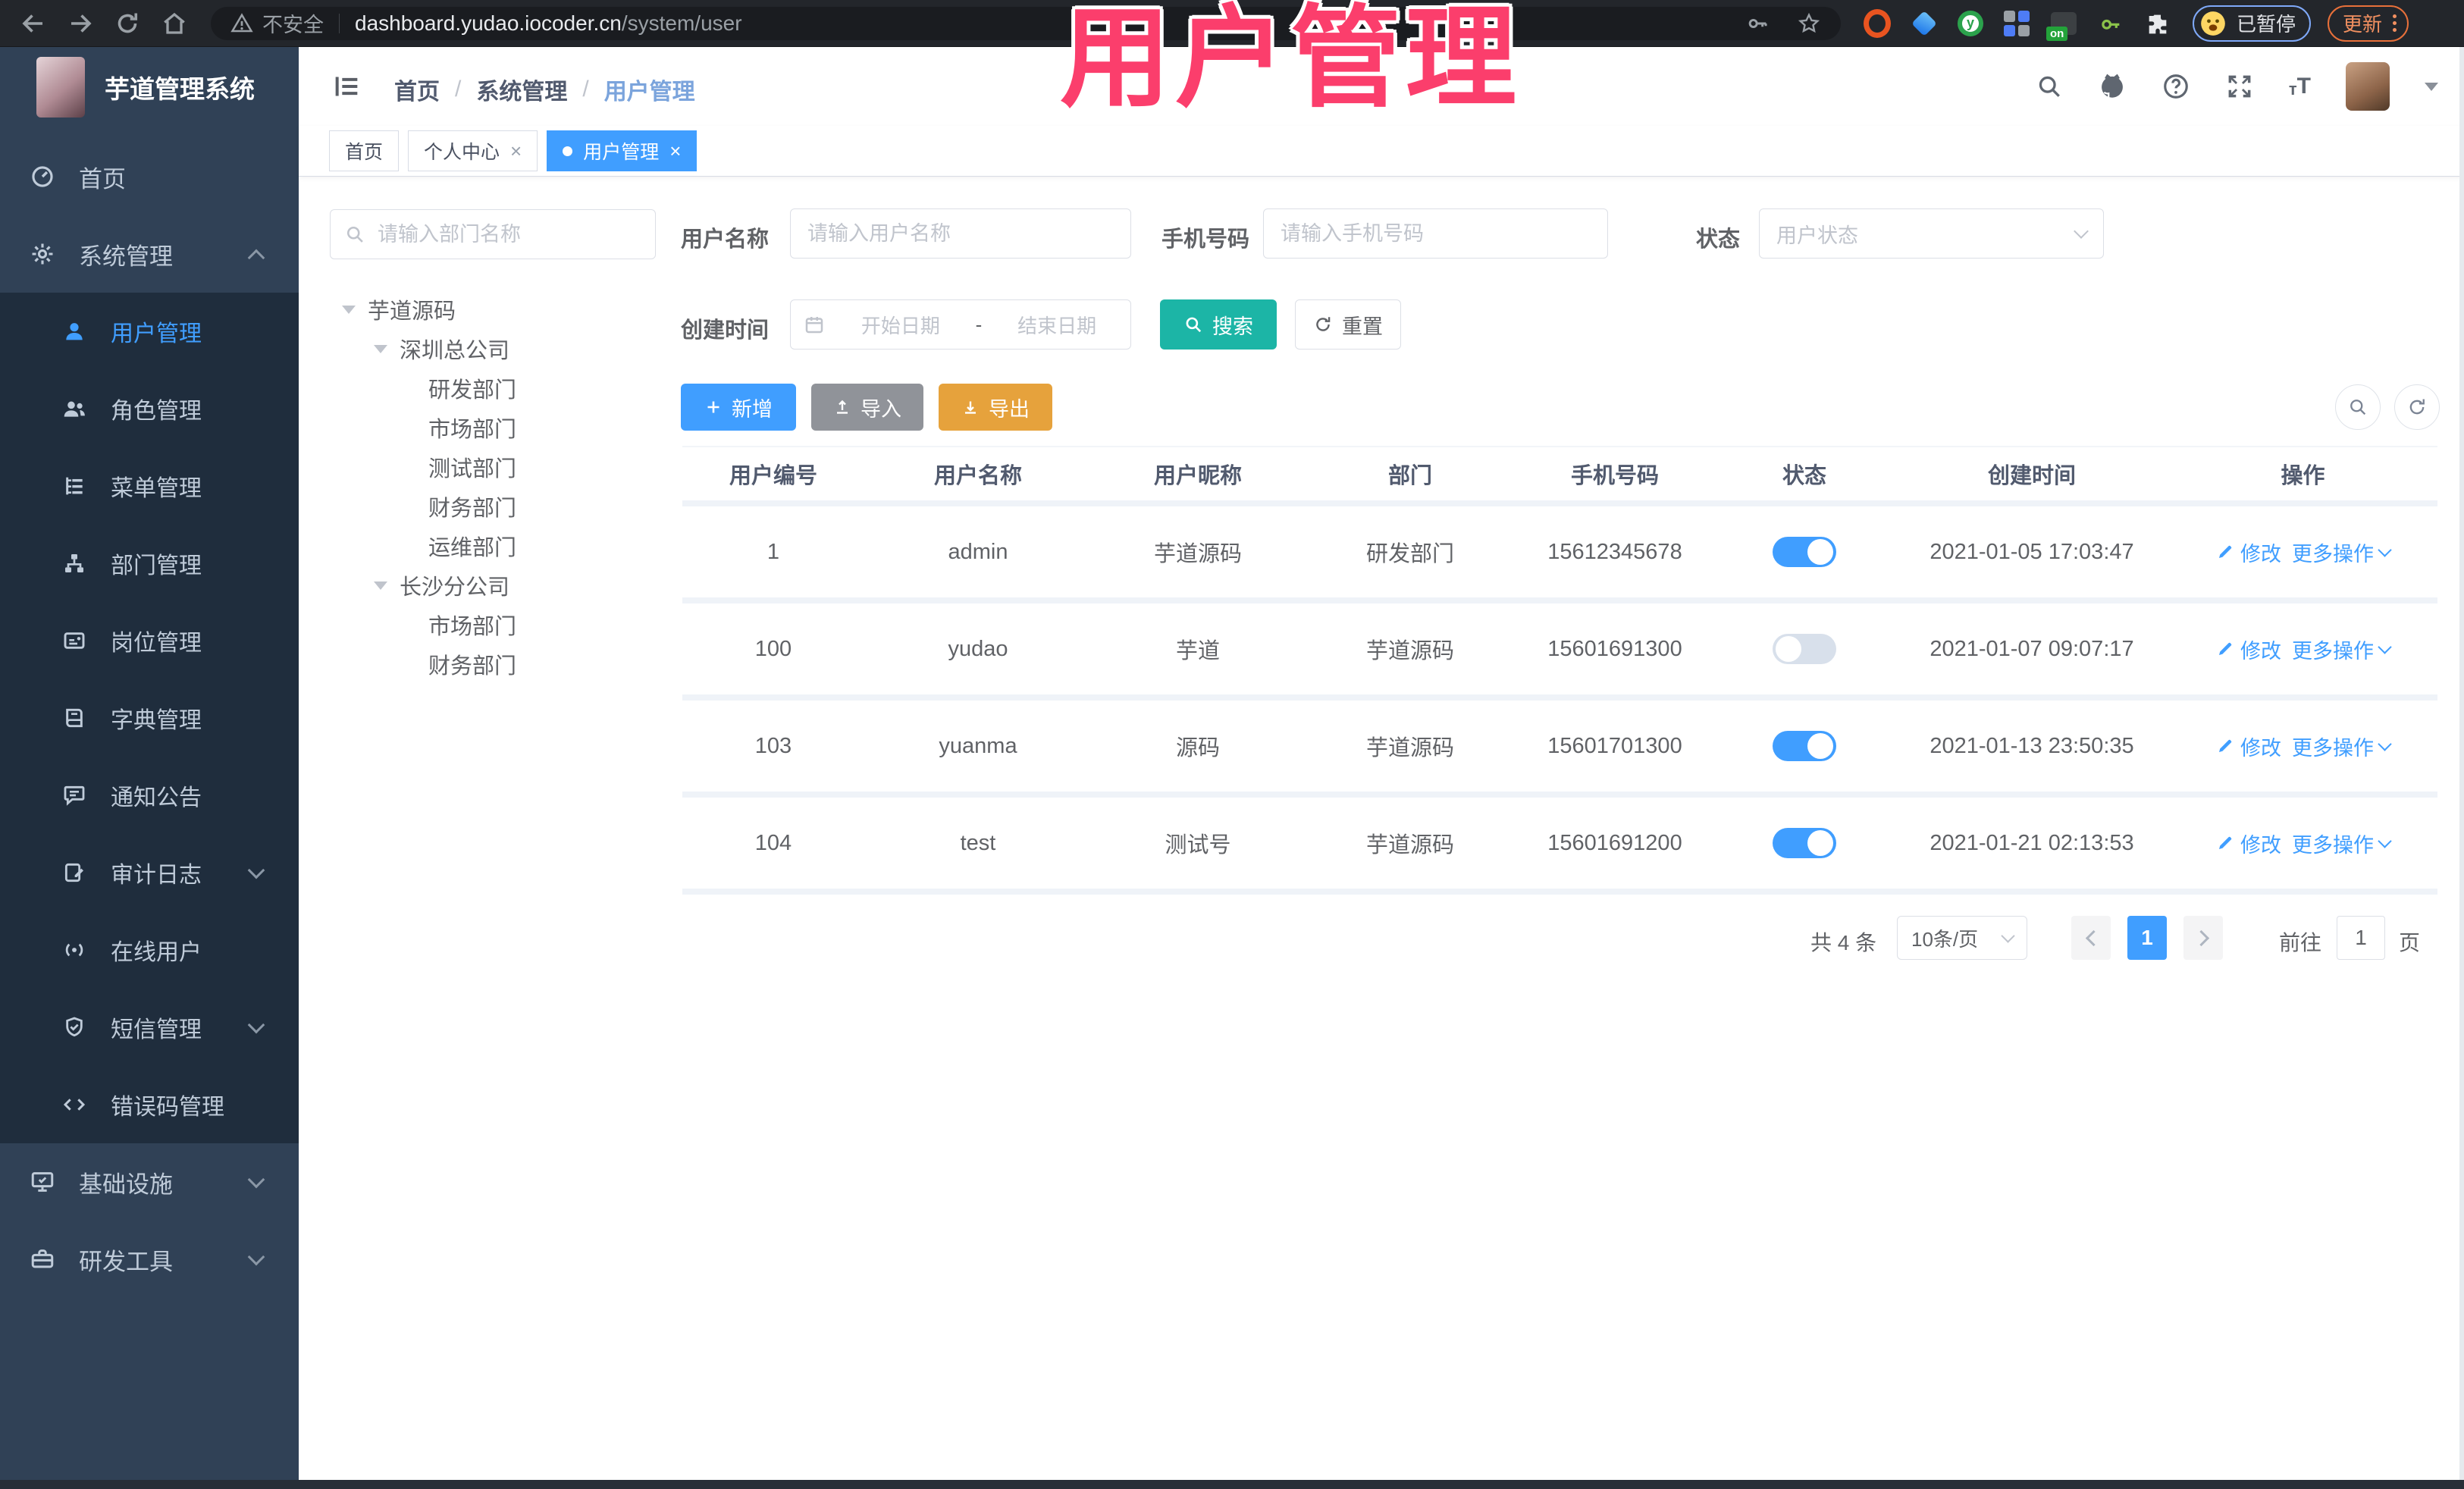  What do you see at coordinates (150, 563) in the screenshot?
I see `sidebar-item-department-management: 部门管理` at bounding box center [150, 563].